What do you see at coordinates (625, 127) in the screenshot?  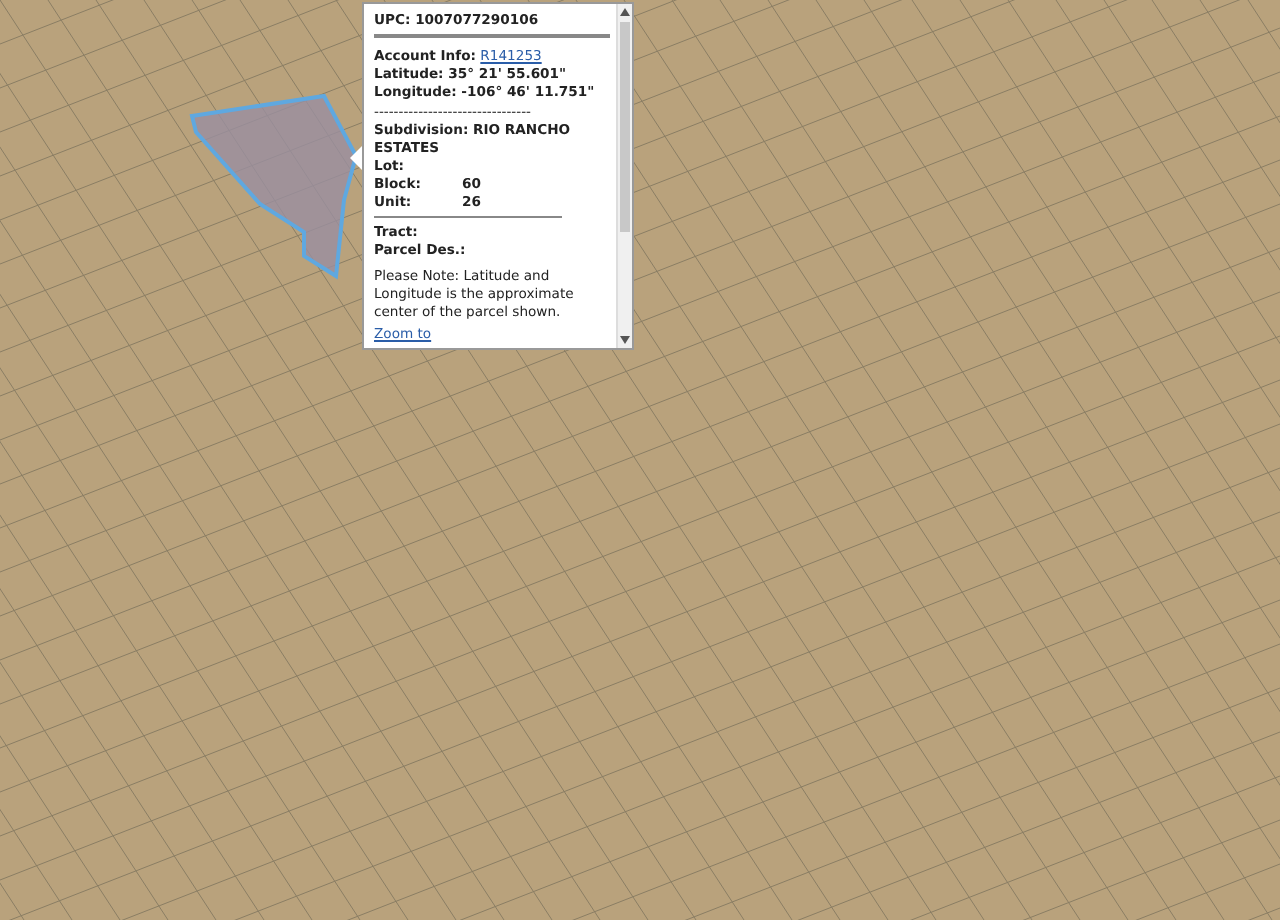 I see `scrollbar-thumb` at bounding box center [625, 127].